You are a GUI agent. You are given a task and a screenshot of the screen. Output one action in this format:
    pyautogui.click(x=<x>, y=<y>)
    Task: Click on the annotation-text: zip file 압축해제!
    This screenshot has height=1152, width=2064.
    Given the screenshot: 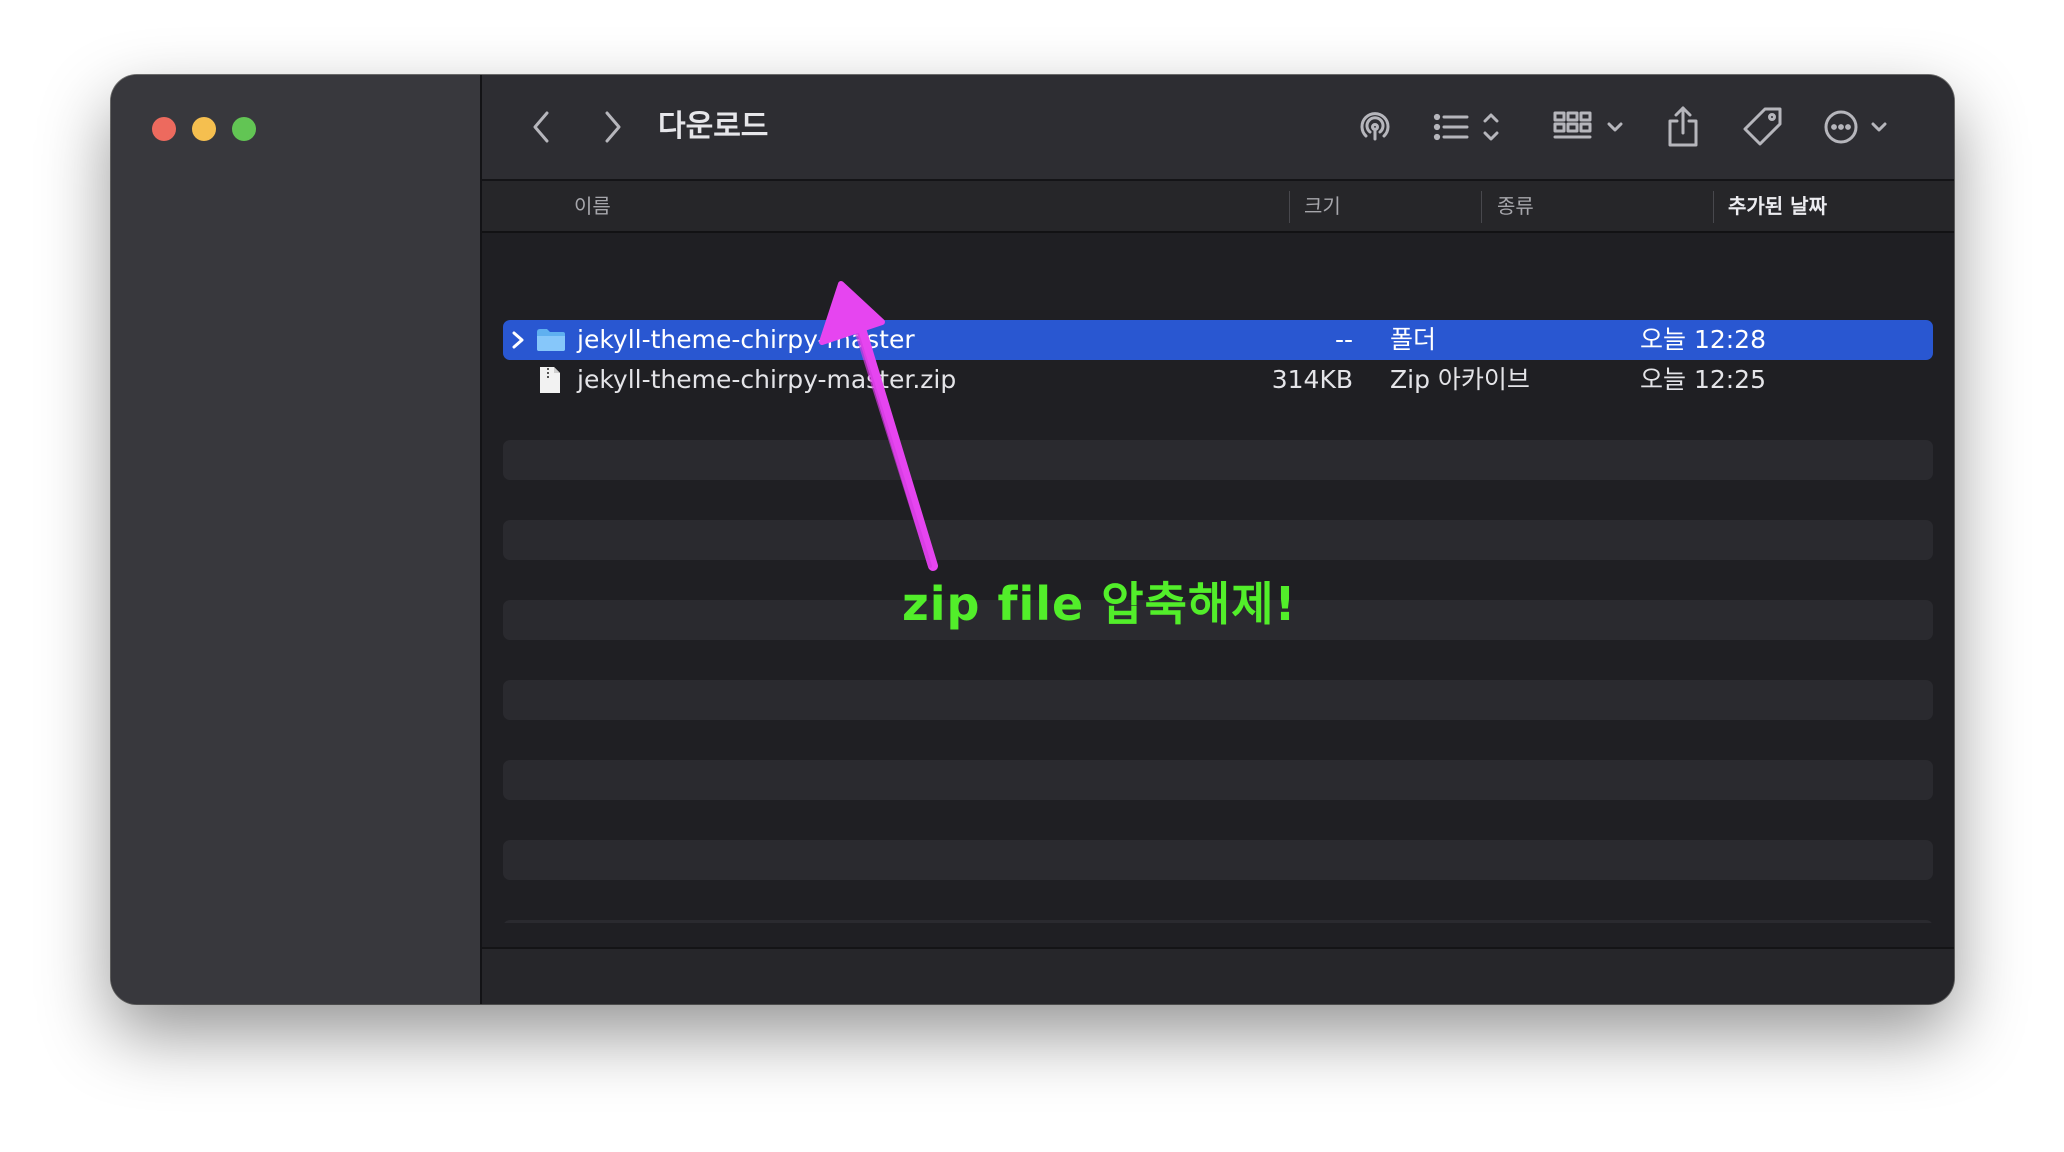 What is the action you would take?
    pyautogui.click(x=1099, y=604)
    